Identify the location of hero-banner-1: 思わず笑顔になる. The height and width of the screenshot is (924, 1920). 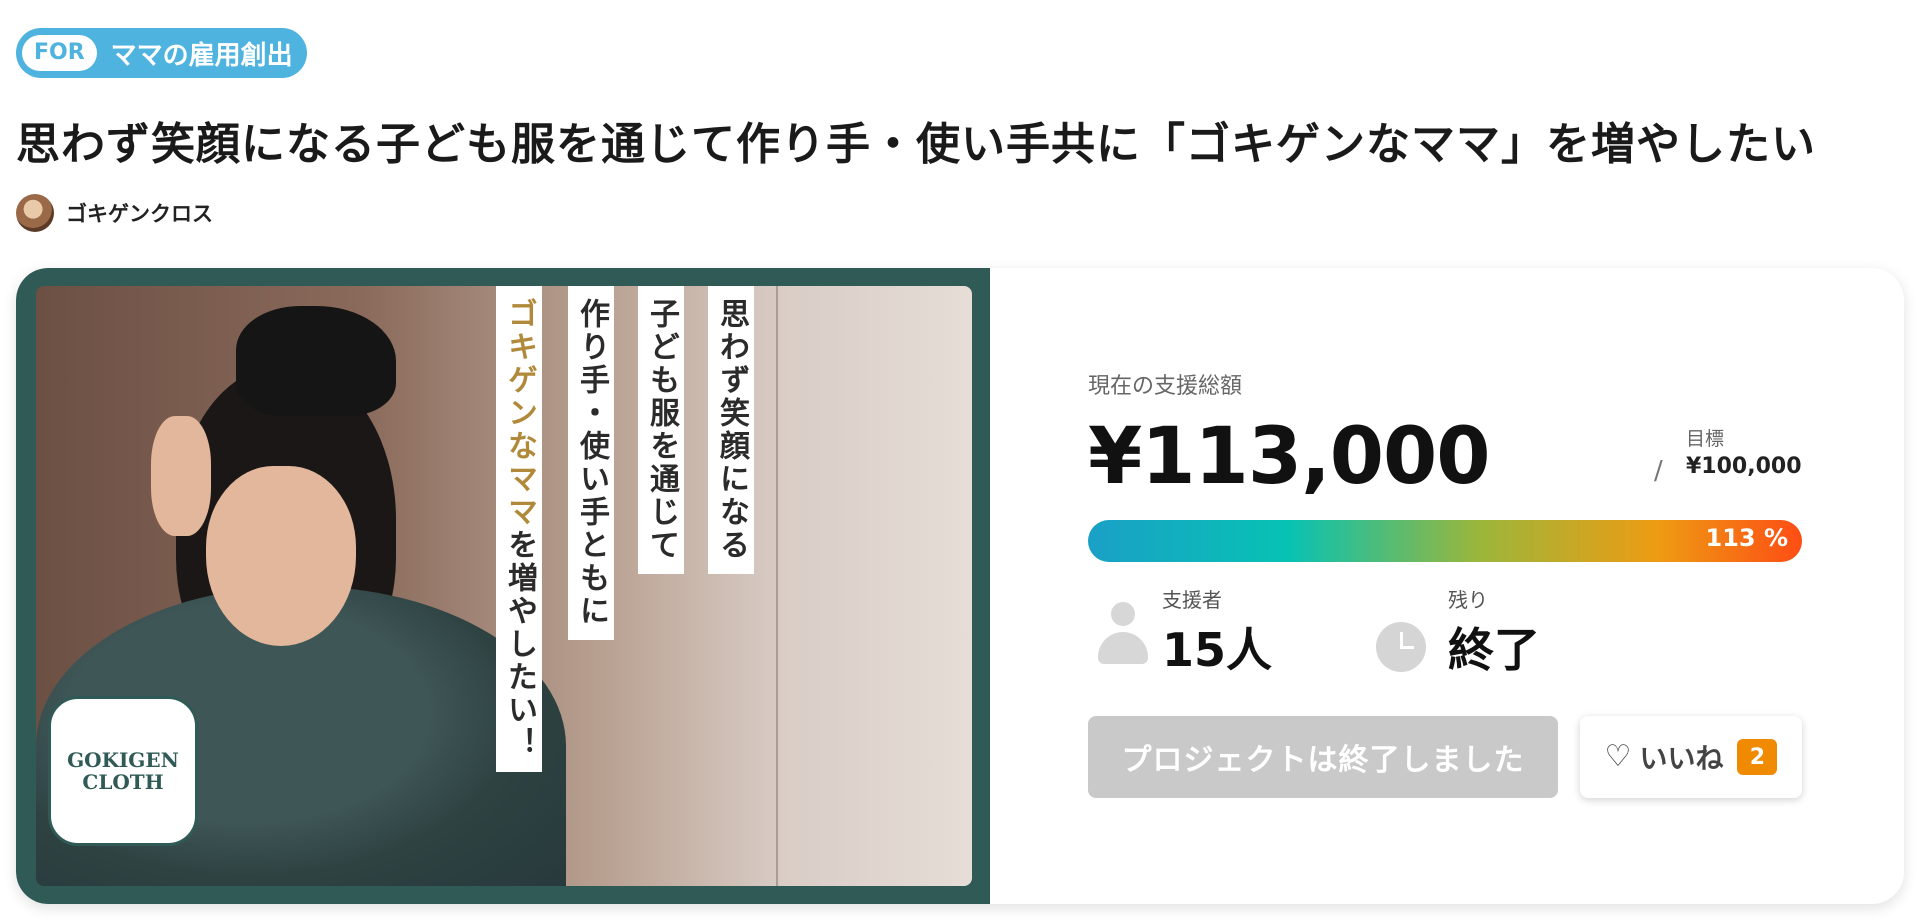
(731, 430).